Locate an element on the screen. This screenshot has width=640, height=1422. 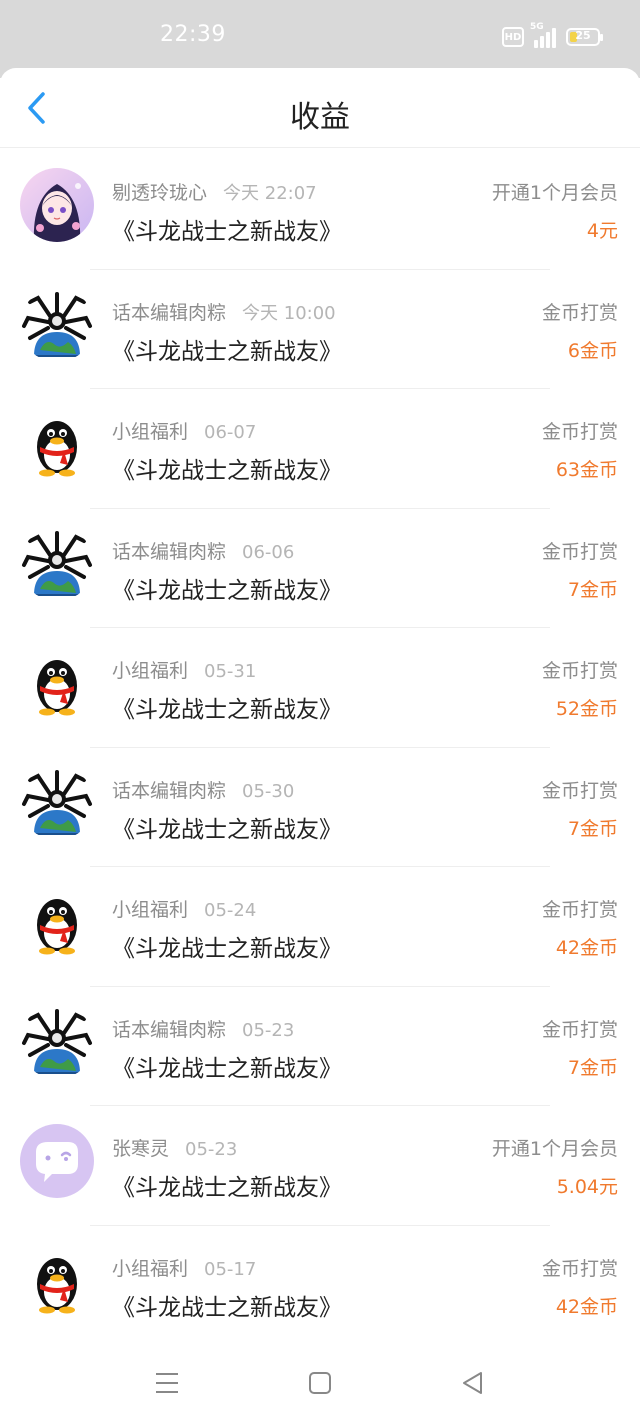
home-square-icon is located at coordinates (320, 1383).